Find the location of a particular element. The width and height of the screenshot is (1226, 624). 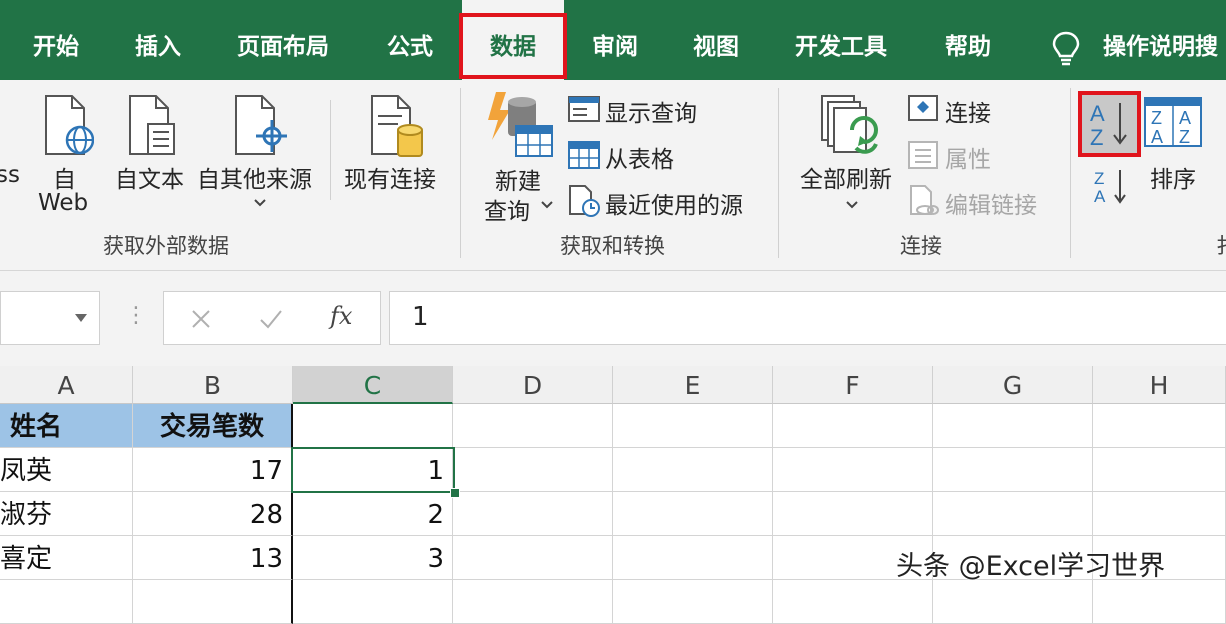

sort-descending-icon: Z A is located at coordinates (1112, 186).